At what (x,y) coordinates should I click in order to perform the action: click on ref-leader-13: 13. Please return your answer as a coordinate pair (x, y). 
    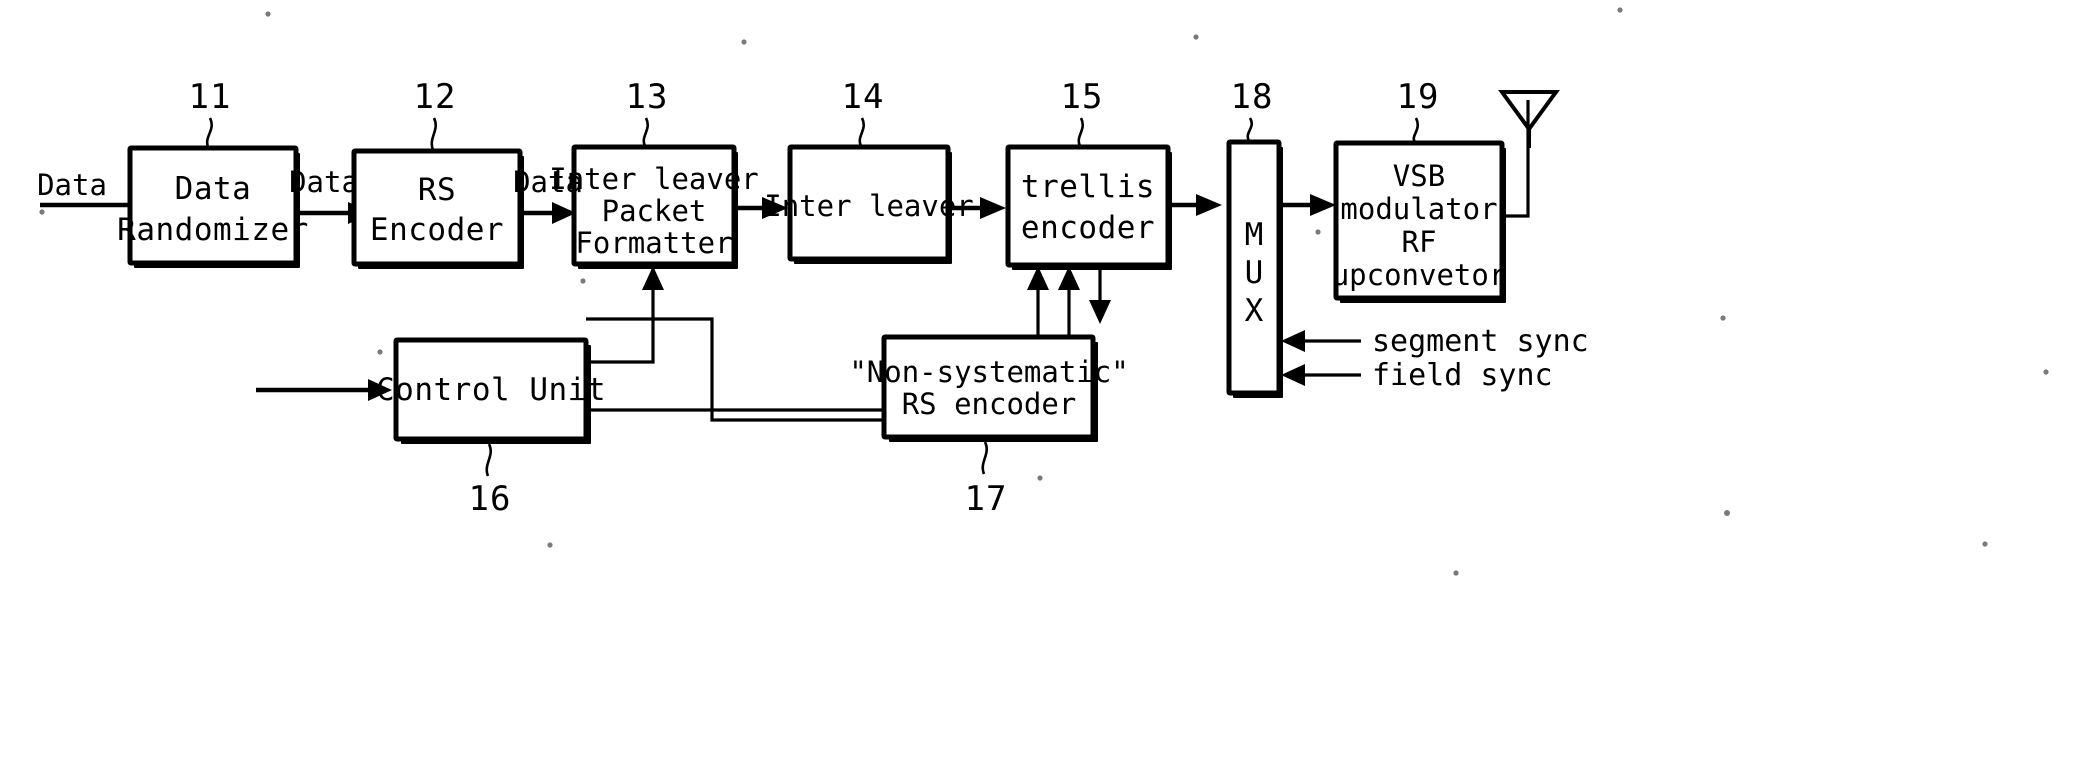
    Looking at the image, I should click on (647, 112).